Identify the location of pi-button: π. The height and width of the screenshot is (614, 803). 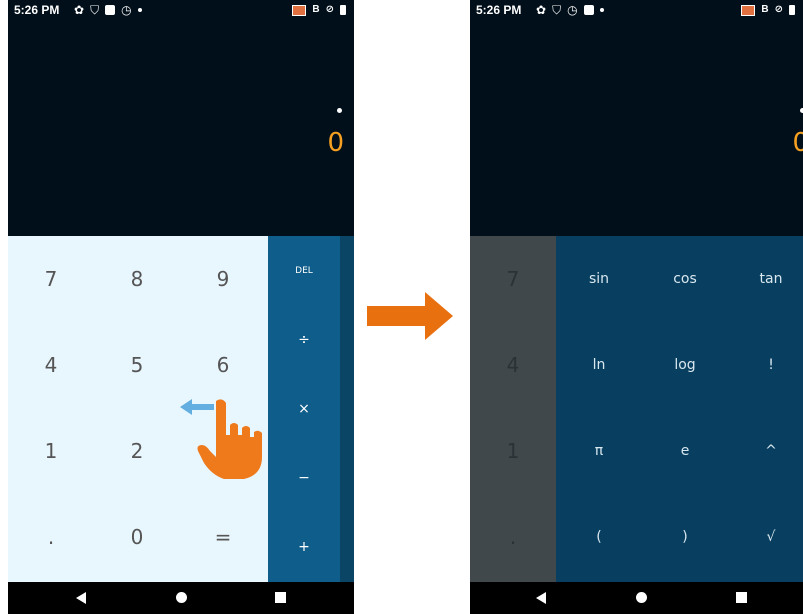
(599, 451).